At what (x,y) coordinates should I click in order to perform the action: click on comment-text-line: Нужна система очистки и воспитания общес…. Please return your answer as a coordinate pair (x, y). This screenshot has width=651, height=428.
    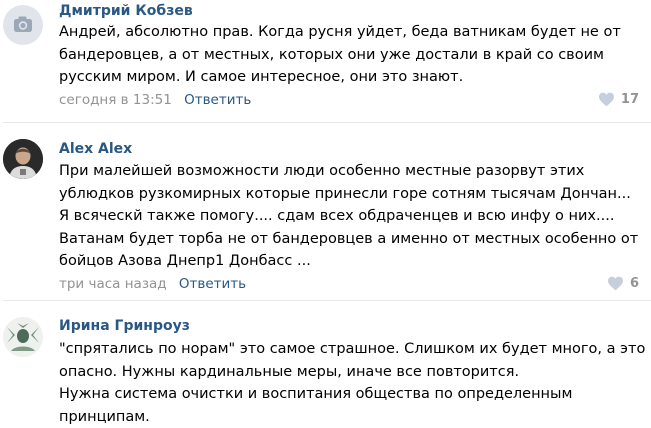
    Looking at the image, I should click on (349, 394).